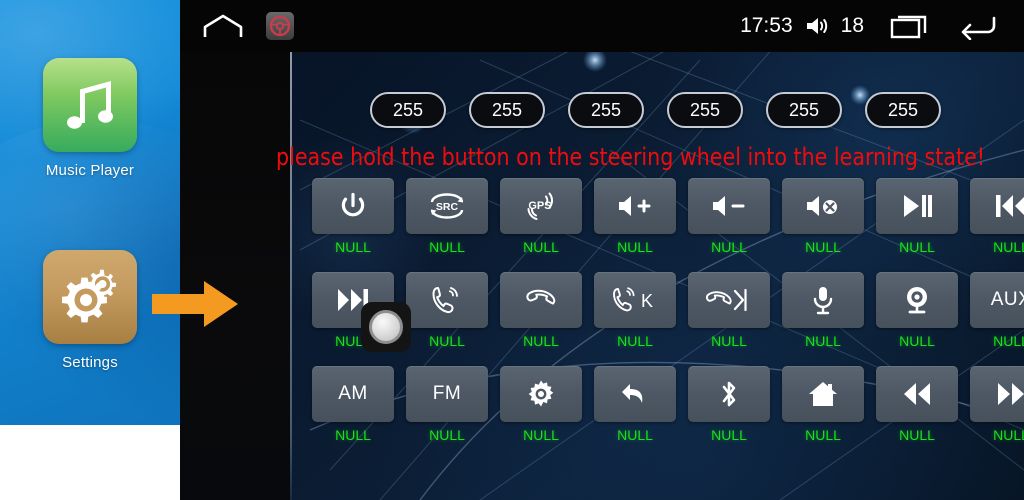  I want to click on grid-cell-play-pause: NULL, so click(917, 216).